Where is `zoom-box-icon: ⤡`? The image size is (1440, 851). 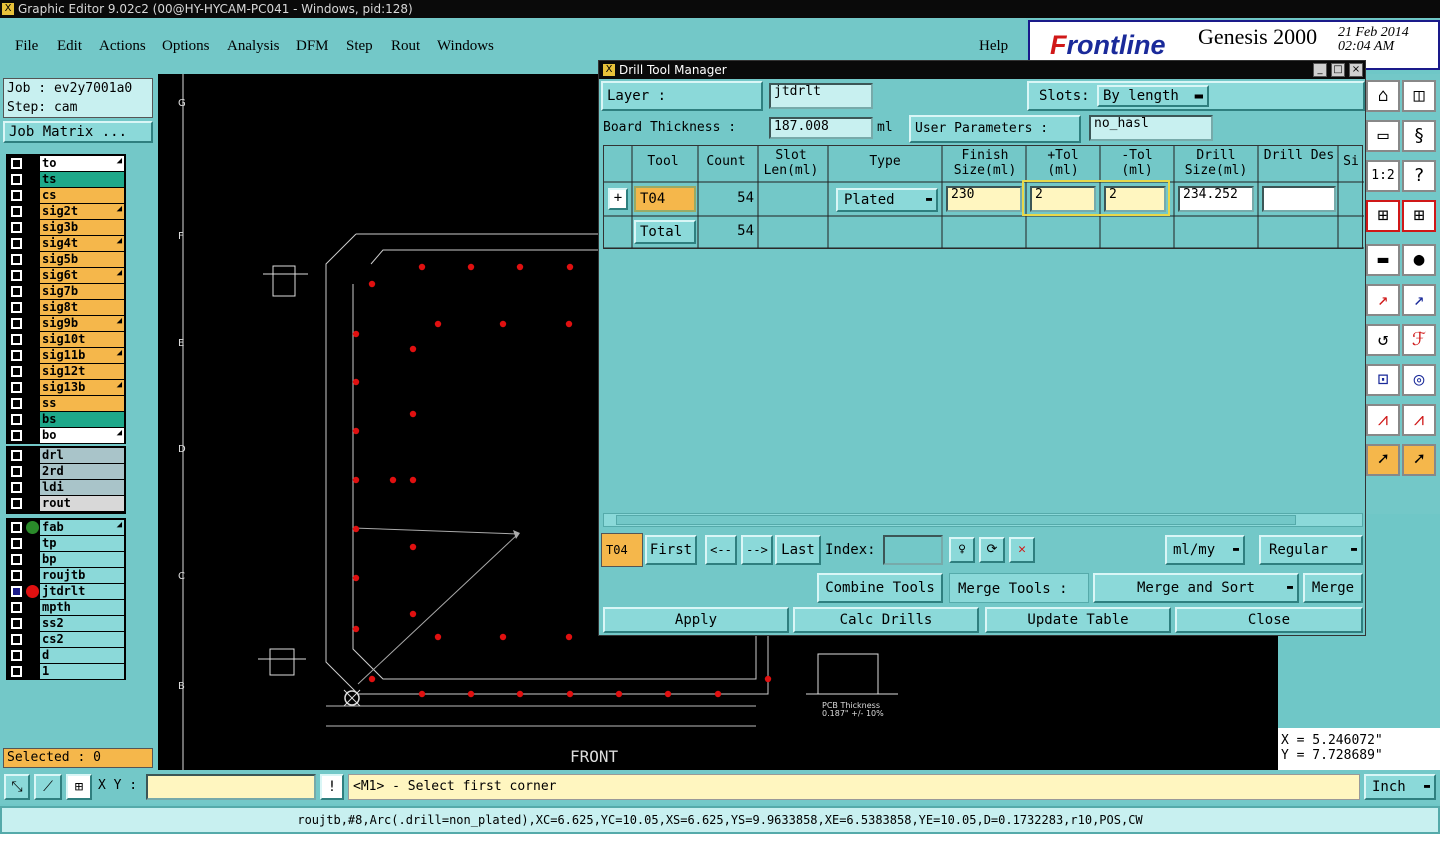
zoom-box-icon: ⤡ is located at coordinates (17, 787).